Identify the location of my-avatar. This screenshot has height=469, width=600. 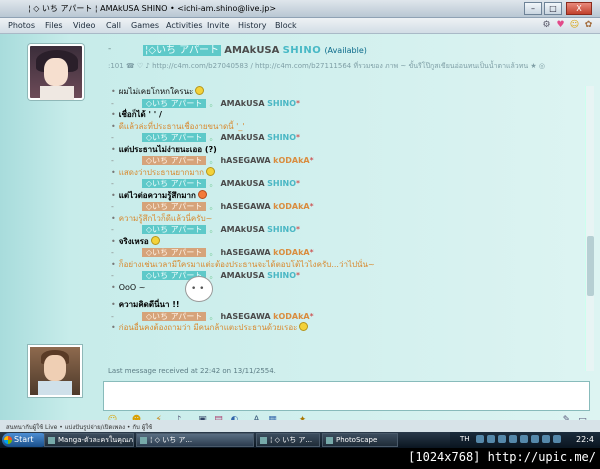
(55, 371).